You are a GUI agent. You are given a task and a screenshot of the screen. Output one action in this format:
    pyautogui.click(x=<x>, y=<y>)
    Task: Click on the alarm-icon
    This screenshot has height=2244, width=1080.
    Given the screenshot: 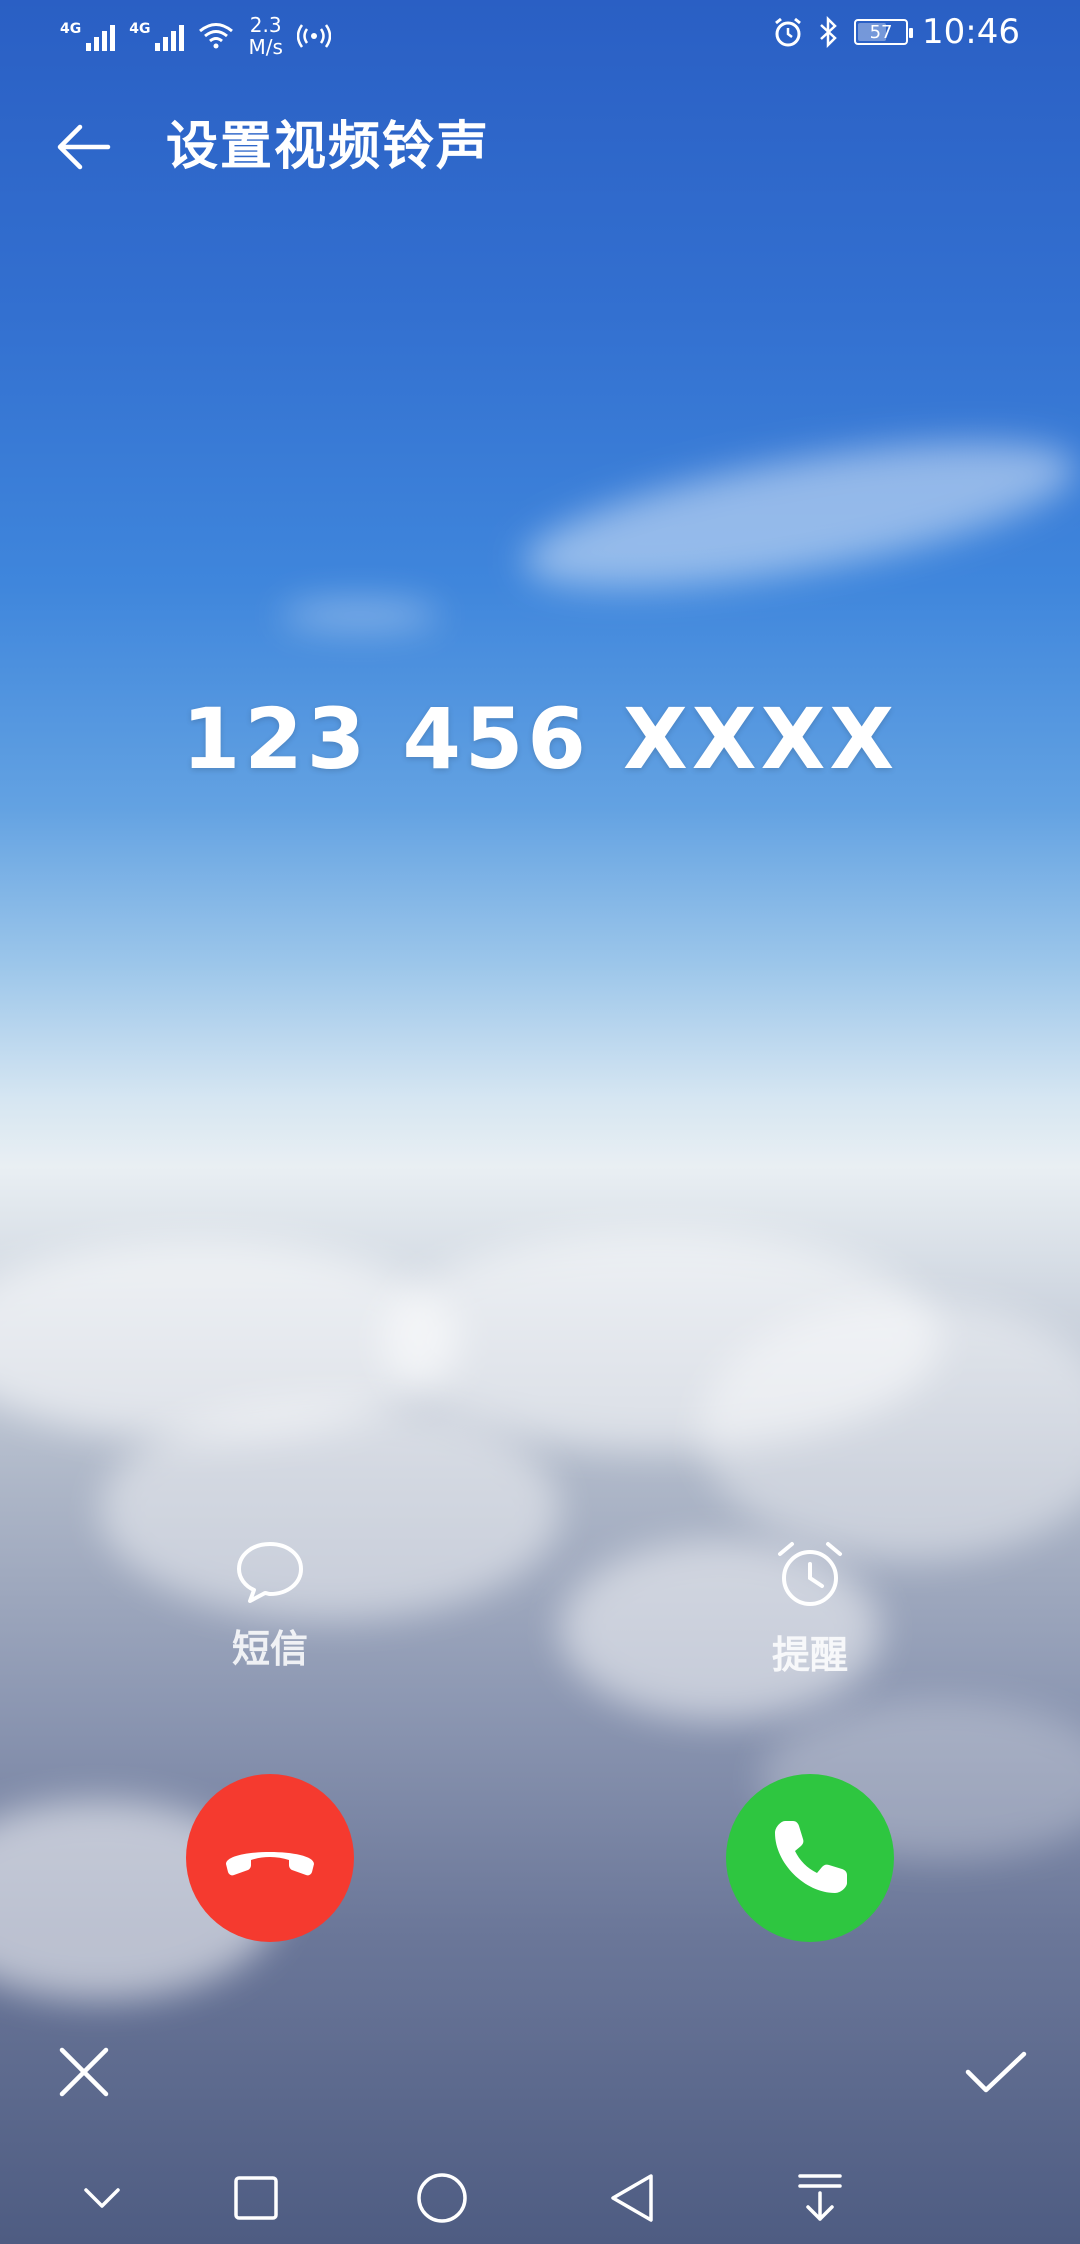 What is the action you would take?
    pyautogui.click(x=788, y=32)
    